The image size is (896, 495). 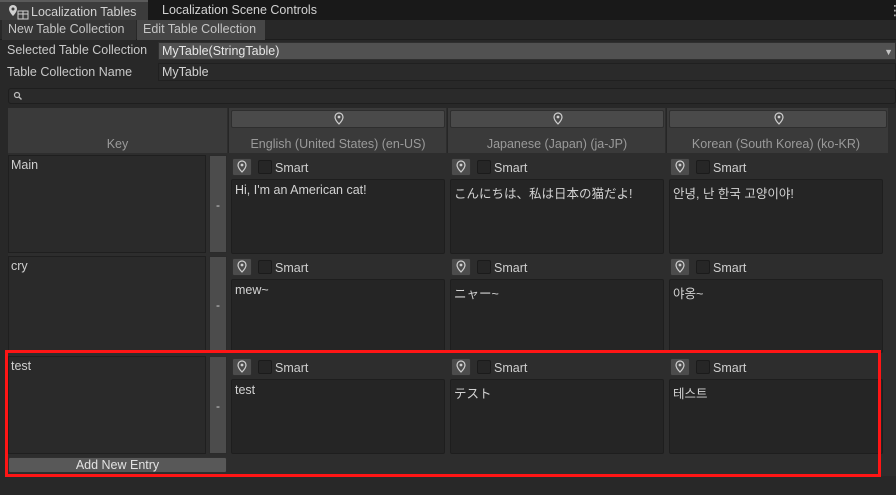 I want to click on column-label: English (United States) (en-US), so click(x=338, y=144).